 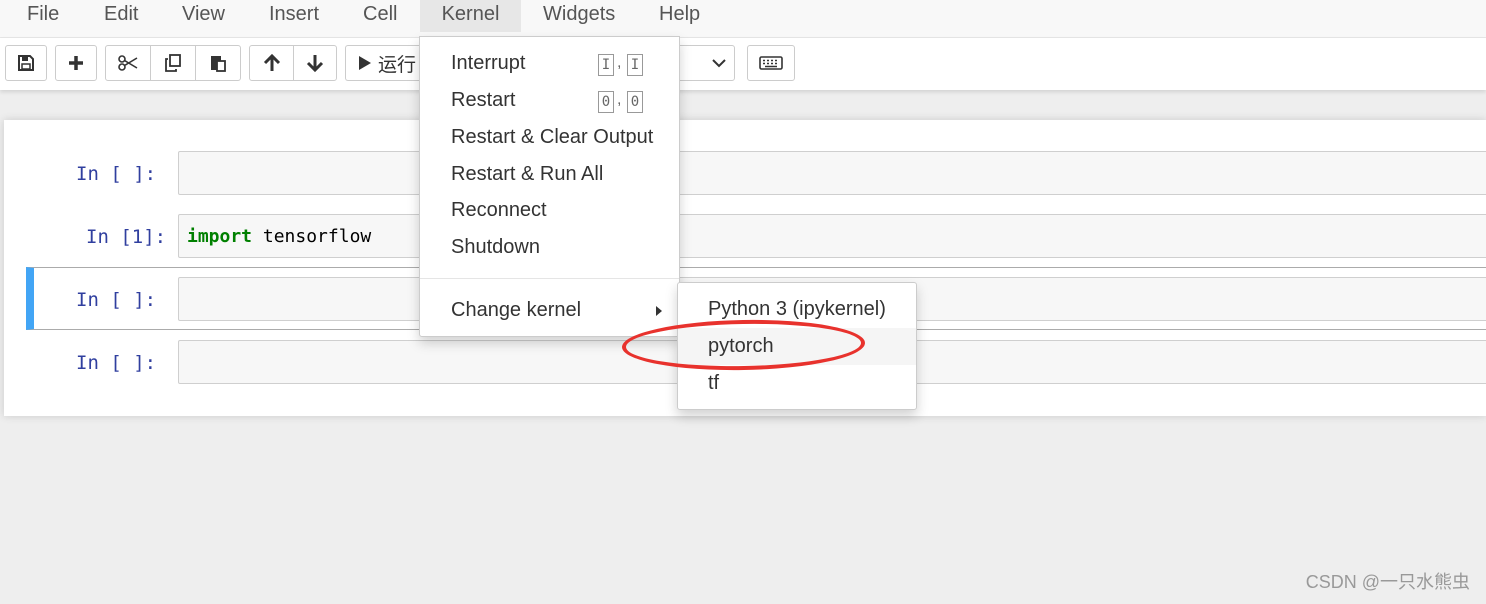 I want to click on menu-view: View, so click(x=203, y=16).